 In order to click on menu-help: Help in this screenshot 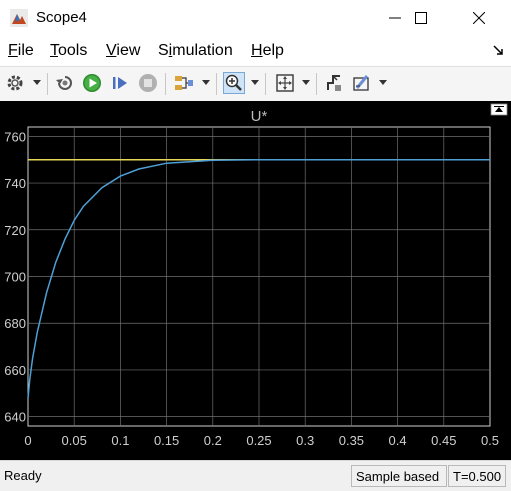, I will do `click(267, 51)`.